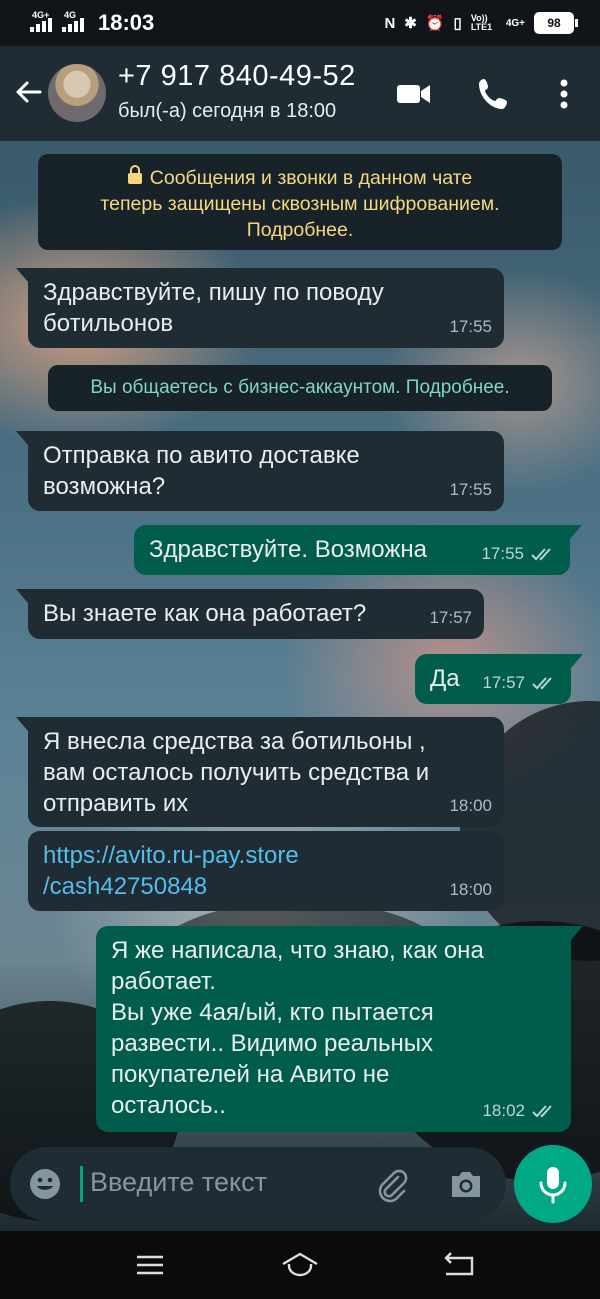  What do you see at coordinates (150, 1265) in the screenshot?
I see `menu-icon` at bounding box center [150, 1265].